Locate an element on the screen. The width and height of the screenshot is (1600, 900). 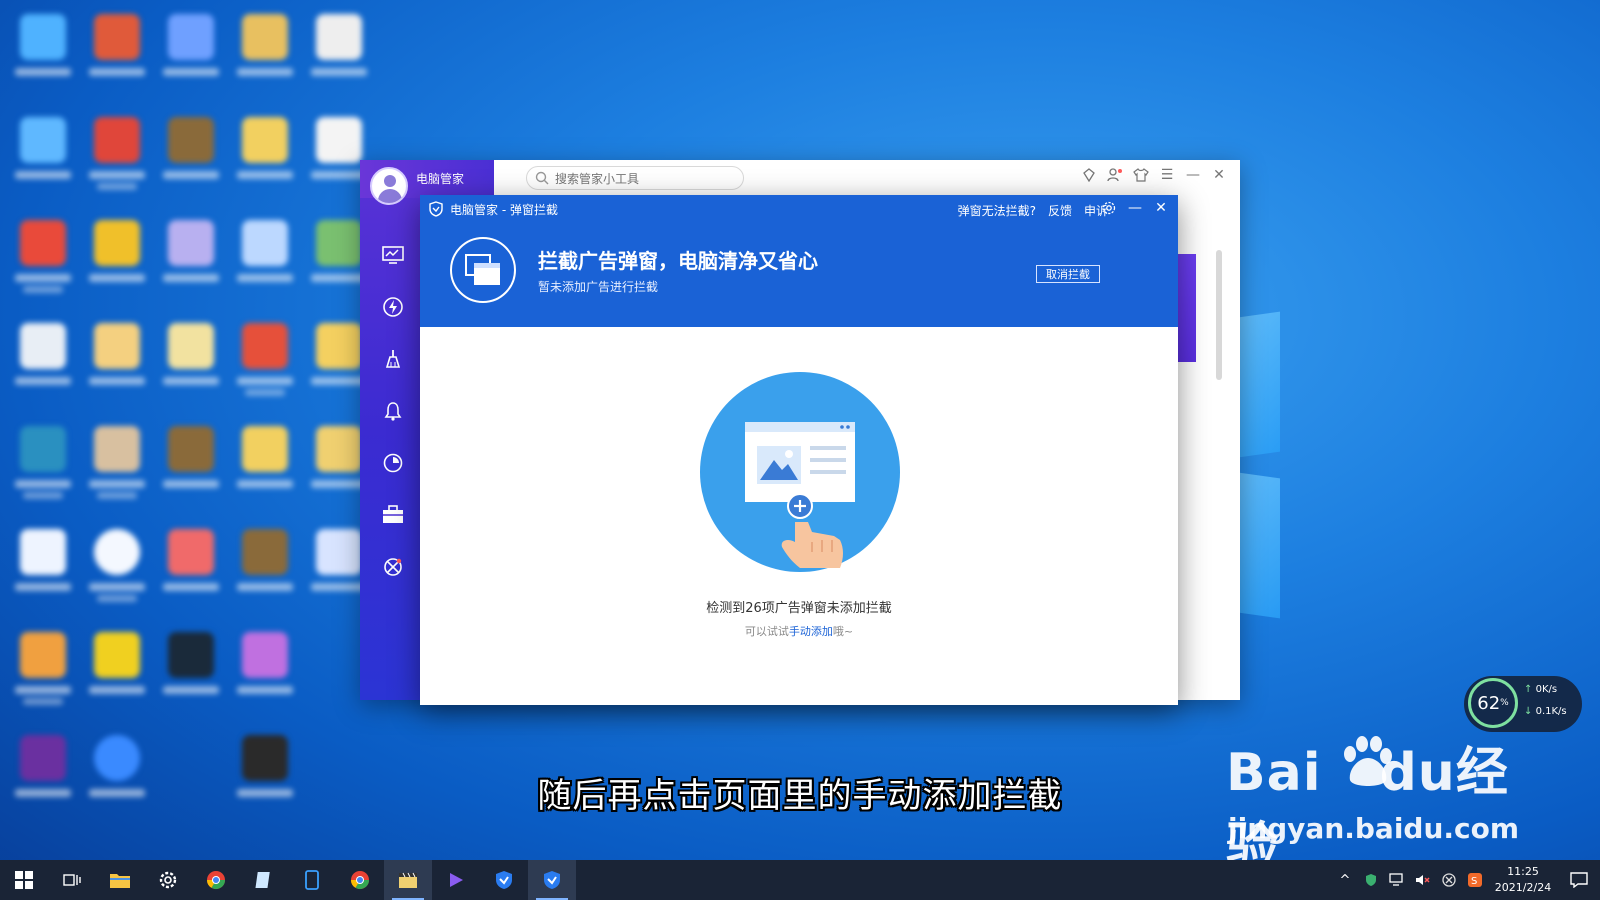
minimize-icon: — is located at coordinates (1193, 175).